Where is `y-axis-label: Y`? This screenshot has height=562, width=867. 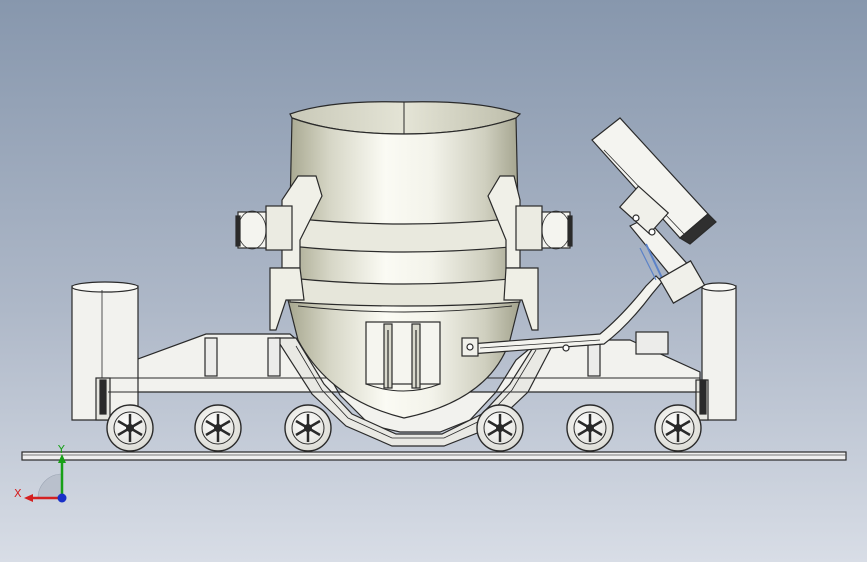 y-axis-label: Y is located at coordinates (61, 449).